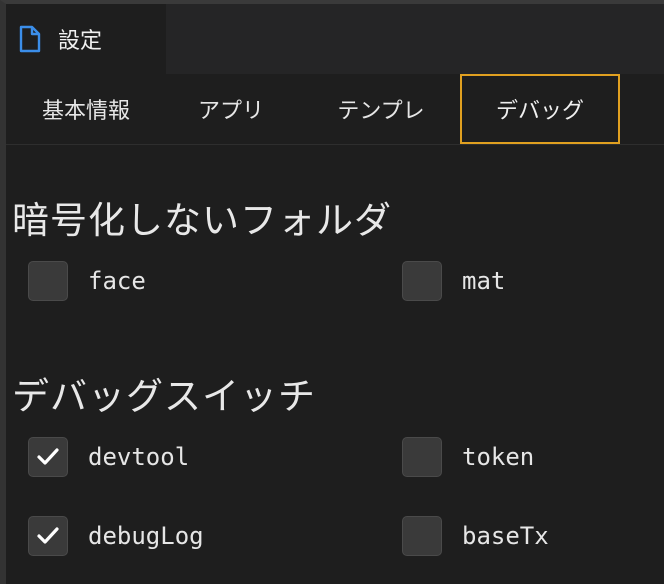  I want to click on devtool-checkbox, so click(48, 457).